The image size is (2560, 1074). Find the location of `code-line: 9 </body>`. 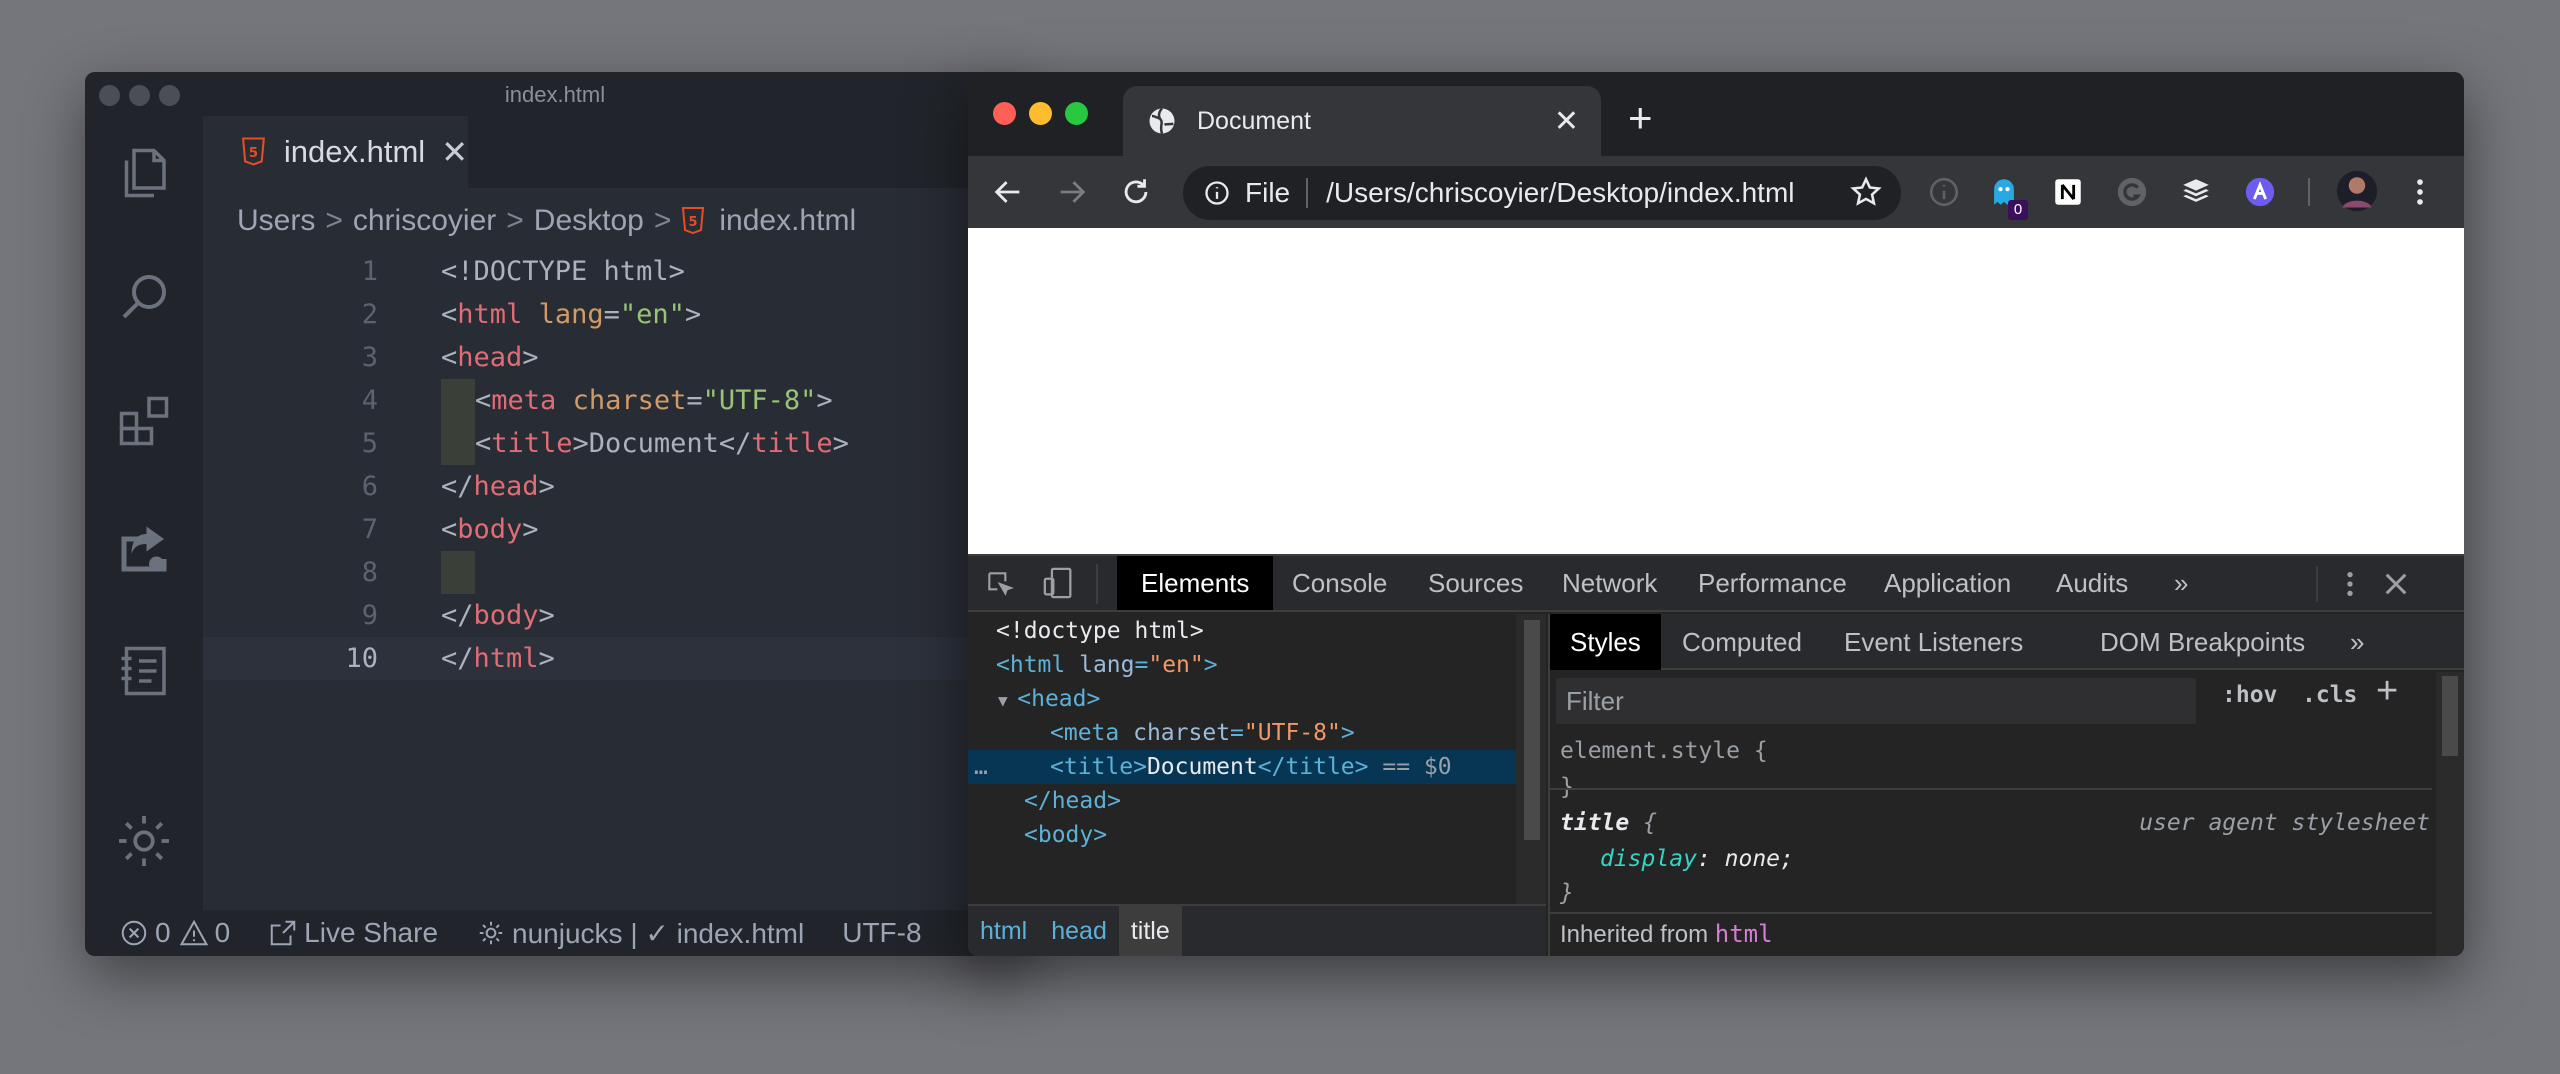

code-line: 9 </body> is located at coordinates (614, 615).